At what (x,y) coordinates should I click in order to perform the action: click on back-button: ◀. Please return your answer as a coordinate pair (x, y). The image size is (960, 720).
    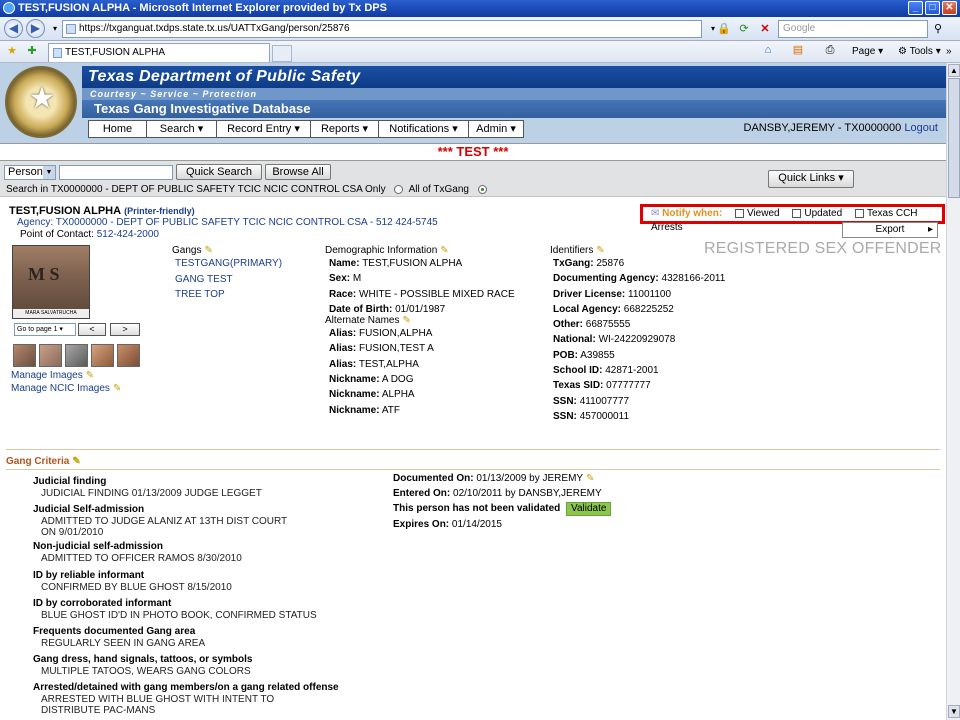
    Looking at the image, I should click on (13, 28).